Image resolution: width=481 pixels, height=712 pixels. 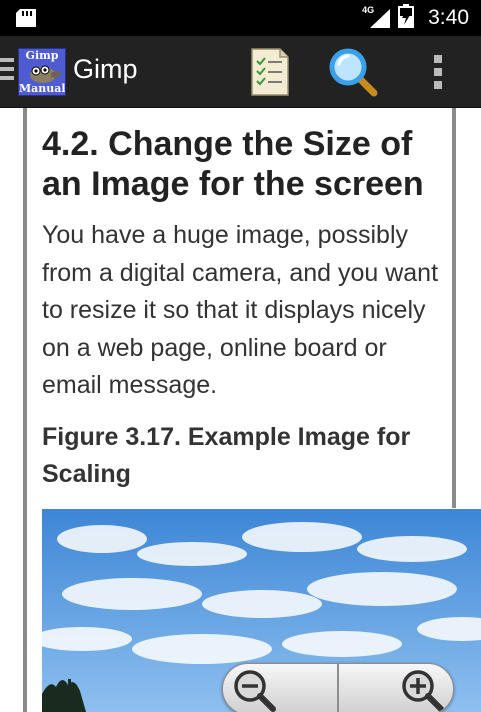 I want to click on clock: 3:40, so click(x=448, y=17).